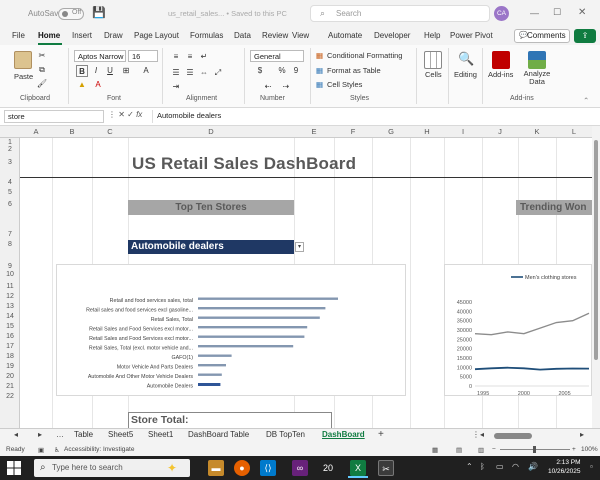 Image resolution: width=600 pixels, height=480 pixels. I want to click on column-header-e: E, so click(314, 131).